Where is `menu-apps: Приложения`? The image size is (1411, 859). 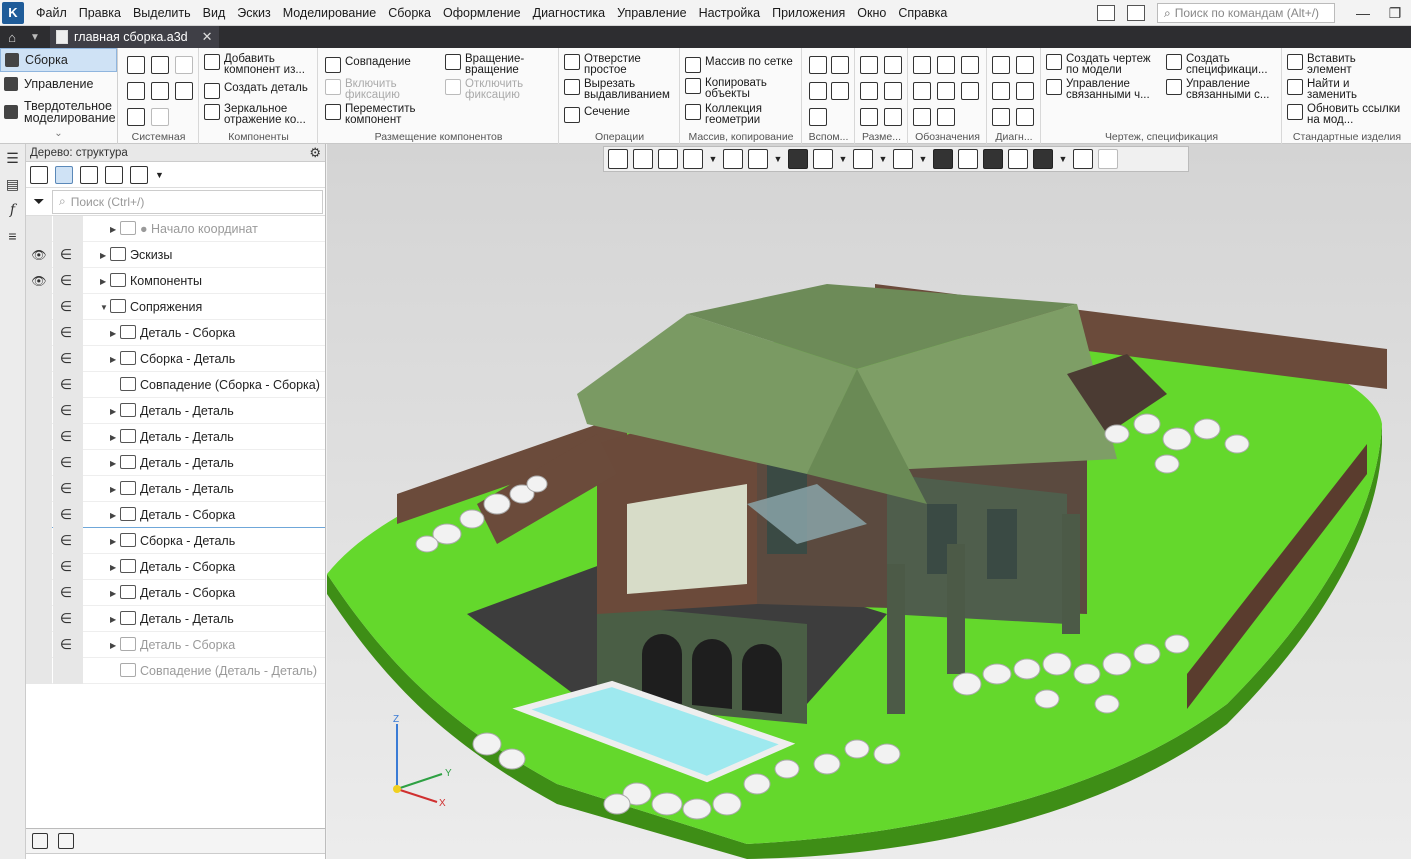
menu-apps: Приложения is located at coordinates (808, 13).